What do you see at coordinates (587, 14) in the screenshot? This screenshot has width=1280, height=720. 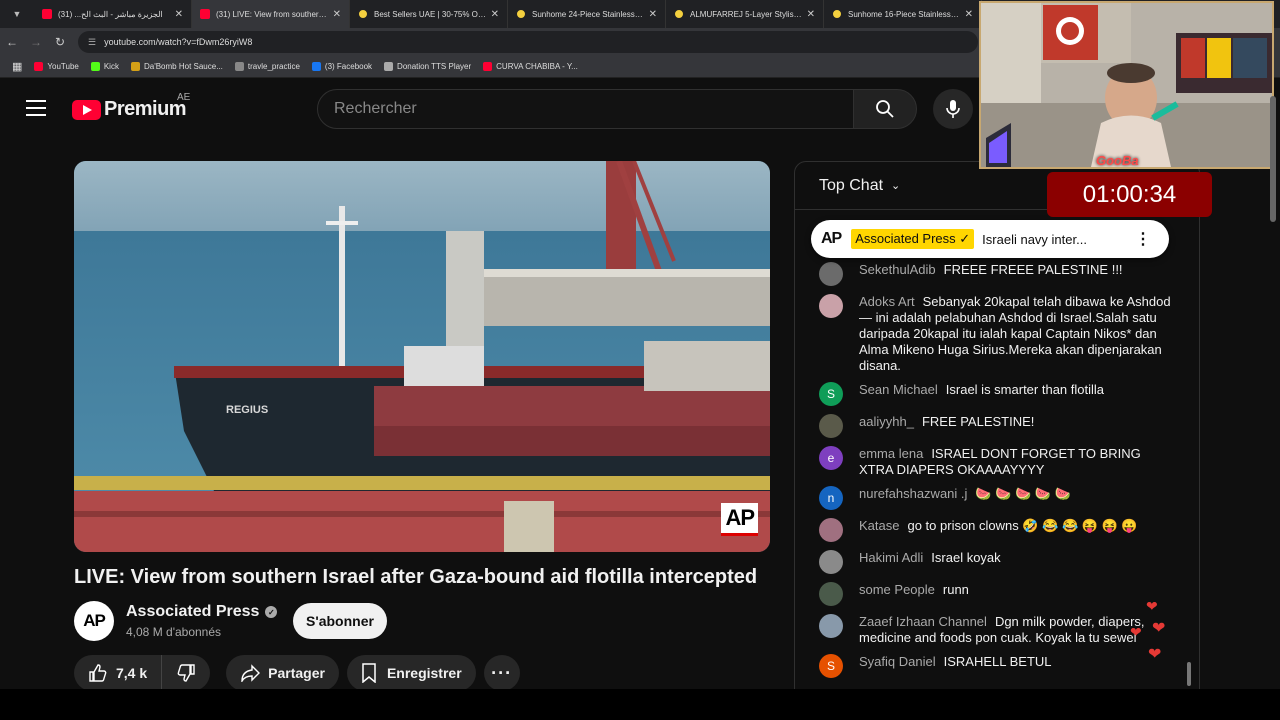 I see `browser-tab: Sunhome 24-Piece Stainless Ste... ✕` at bounding box center [587, 14].